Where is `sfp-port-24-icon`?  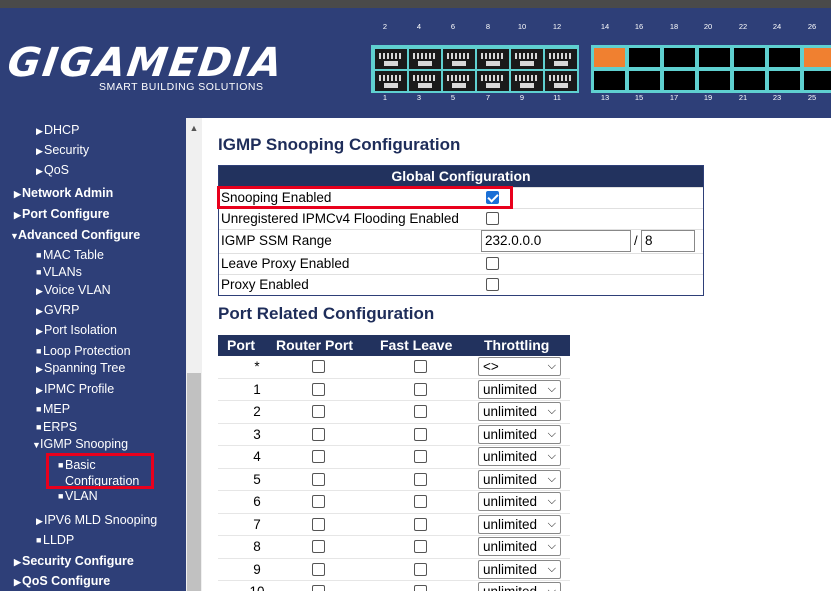
sfp-port-24-icon is located at coordinates (784, 57).